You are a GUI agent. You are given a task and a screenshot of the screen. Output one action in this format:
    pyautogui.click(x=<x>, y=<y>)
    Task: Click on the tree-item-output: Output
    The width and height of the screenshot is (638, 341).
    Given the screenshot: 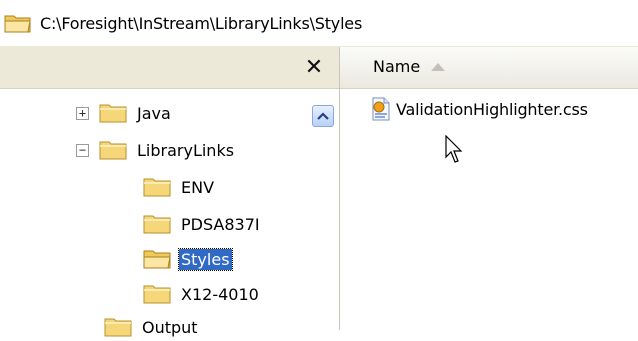 What is the action you would take?
    pyautogui.click(x=152, y=327)
    